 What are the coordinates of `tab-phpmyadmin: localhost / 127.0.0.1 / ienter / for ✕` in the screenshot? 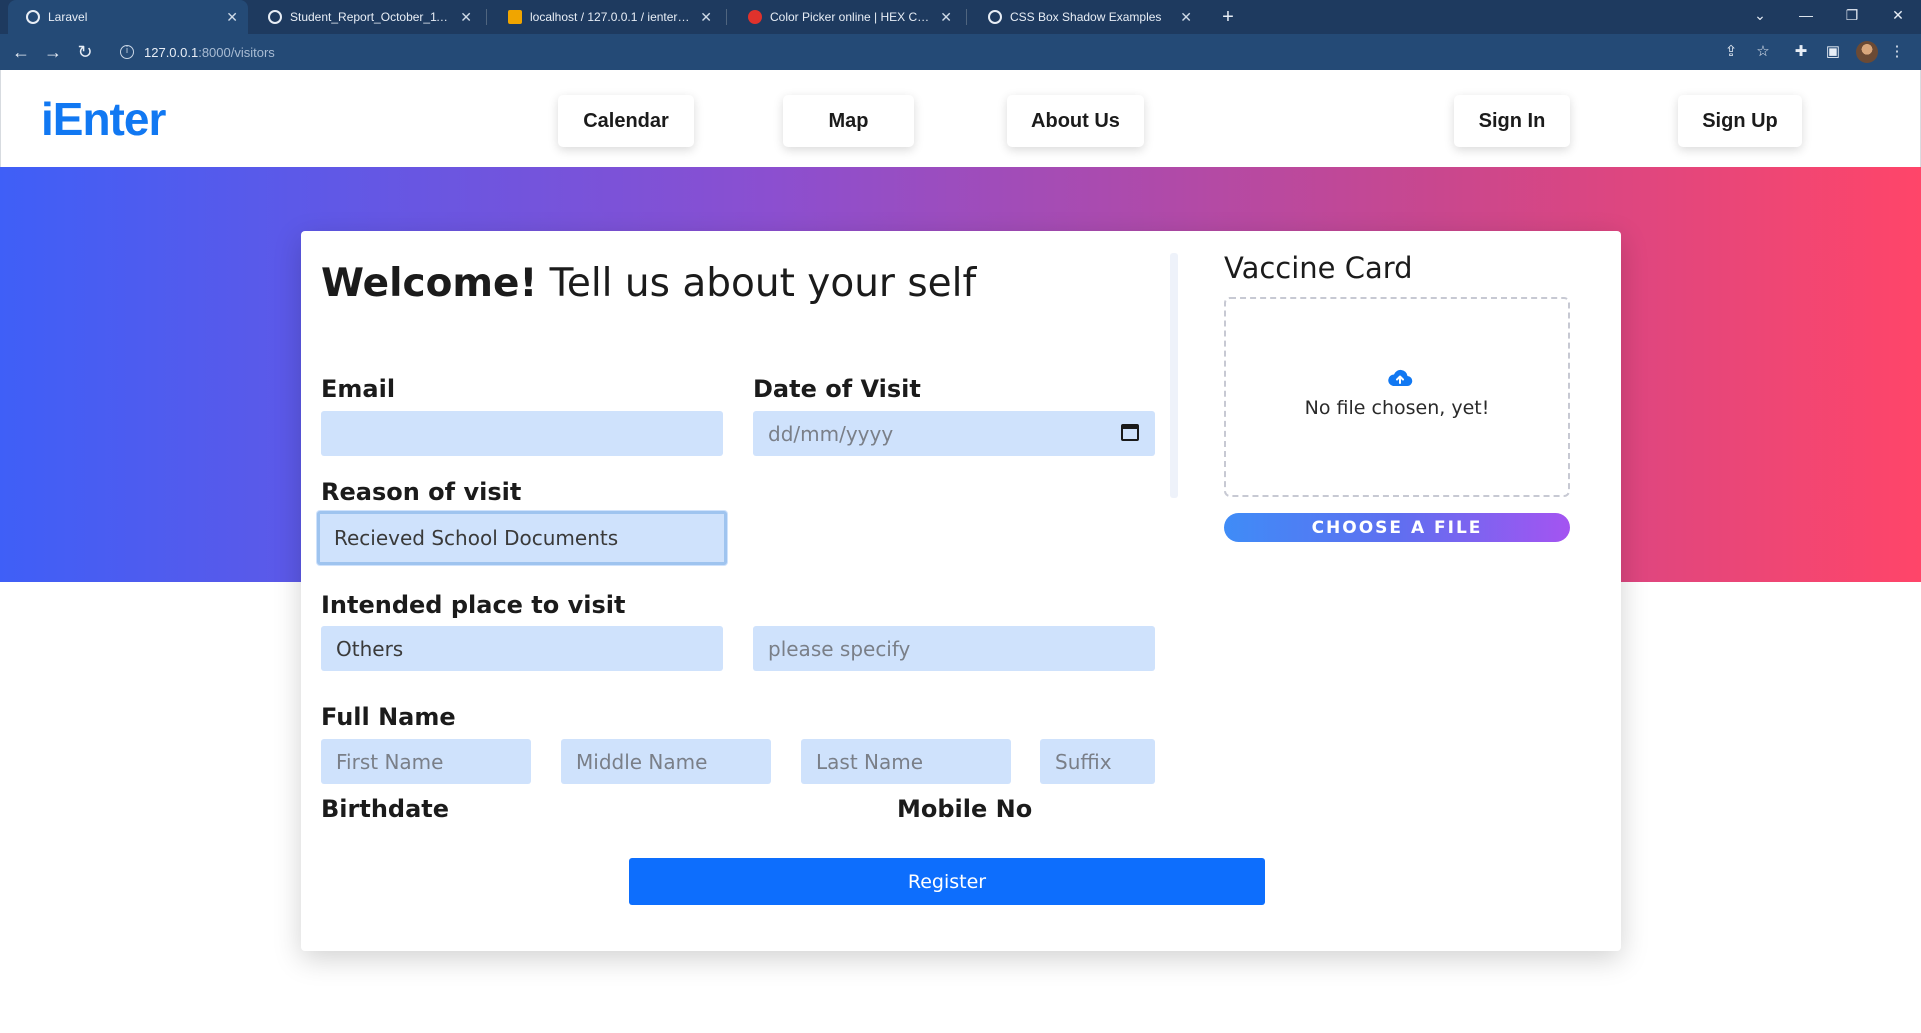 It's located at (606, 17).